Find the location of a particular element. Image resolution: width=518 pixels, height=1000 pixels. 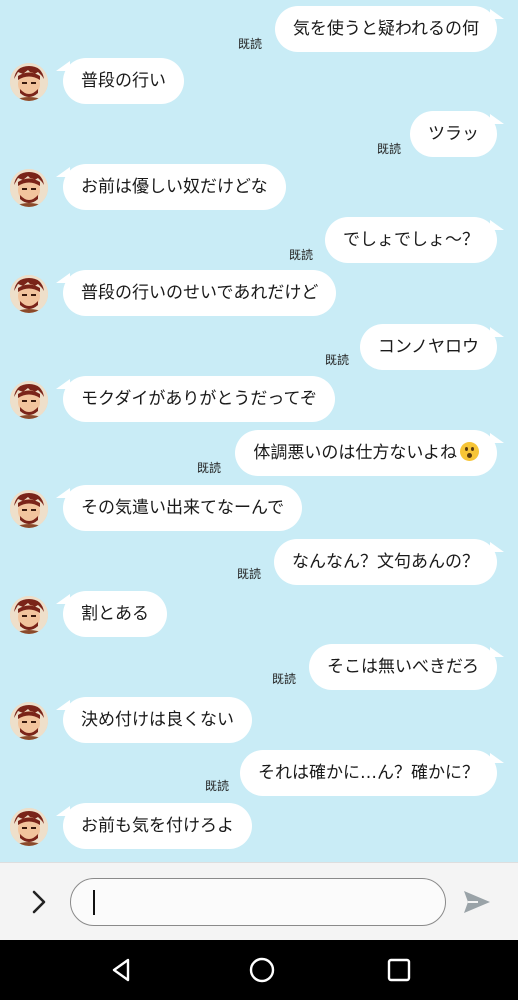

message-bubble: お前は優しい奴だけどな is located at coordinates (171, 187).